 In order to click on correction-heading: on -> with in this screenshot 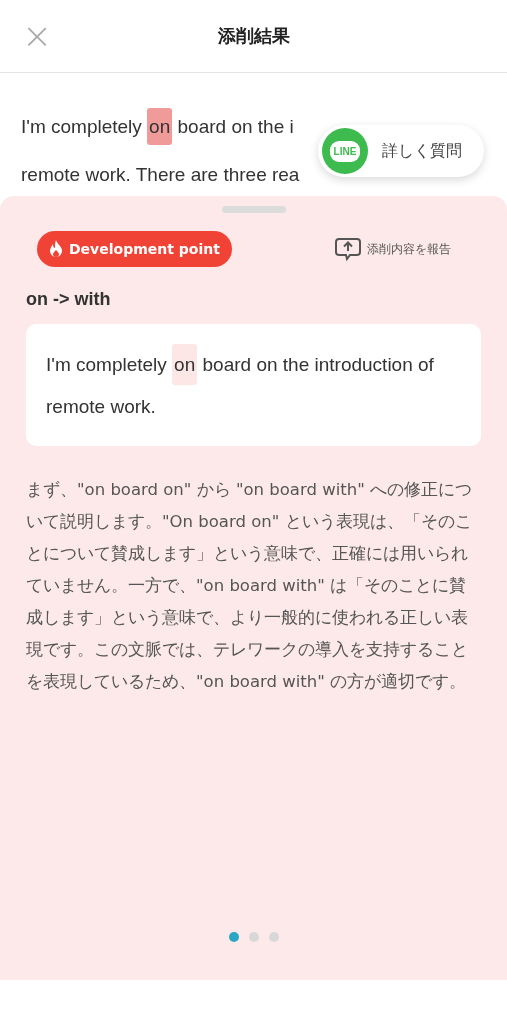, I will do `click(69, 299)`.